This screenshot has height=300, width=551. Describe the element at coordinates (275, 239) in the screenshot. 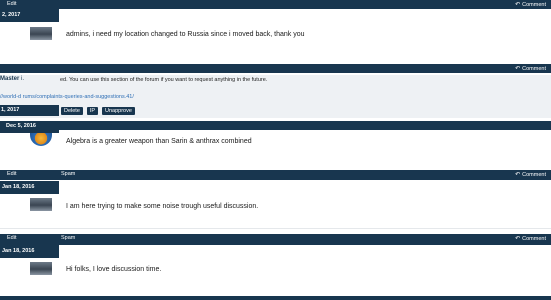

I see `post-4-action-bar: Edit Spam ↶ Comment` at that location.